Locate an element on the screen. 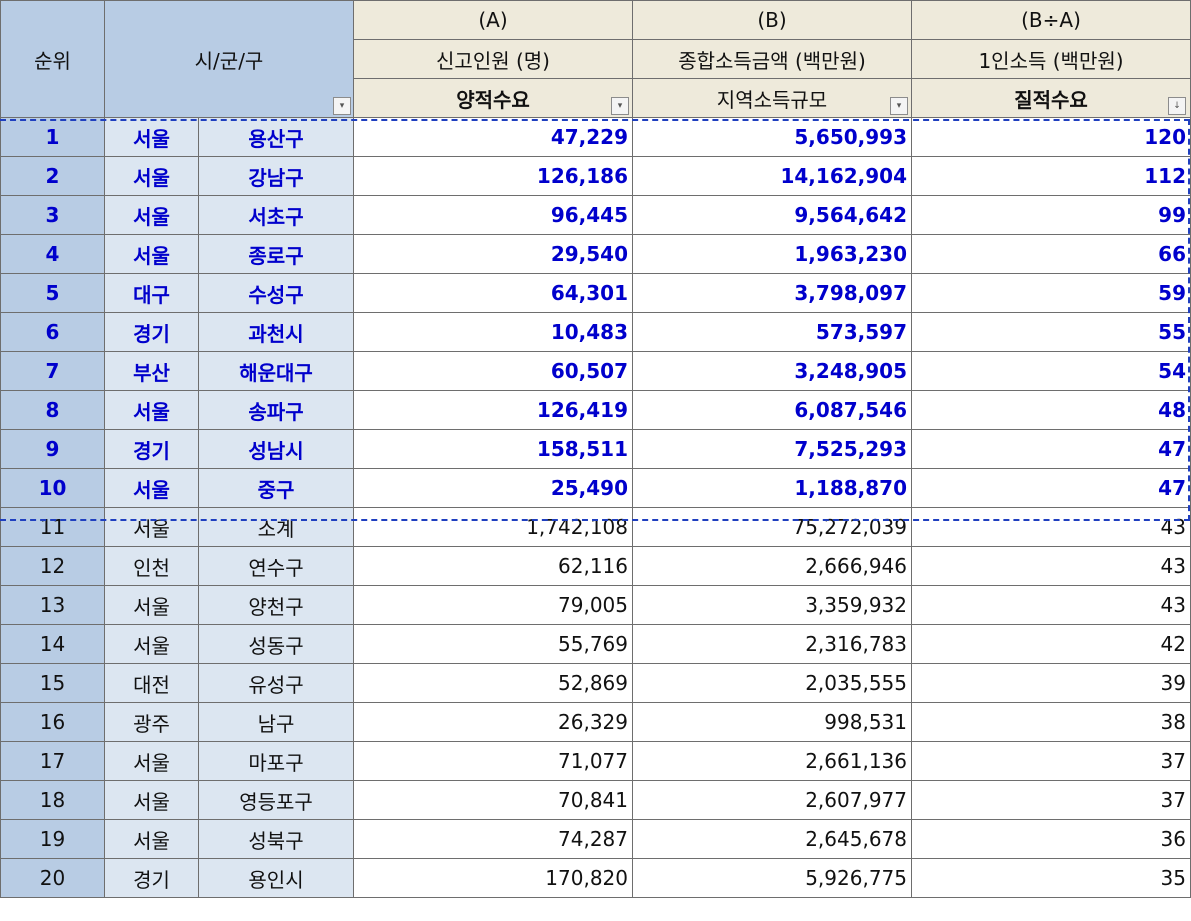 The height and width of the screenshot is (921, 1191). city-cell: 광주 is located at coordinates (151, 722).